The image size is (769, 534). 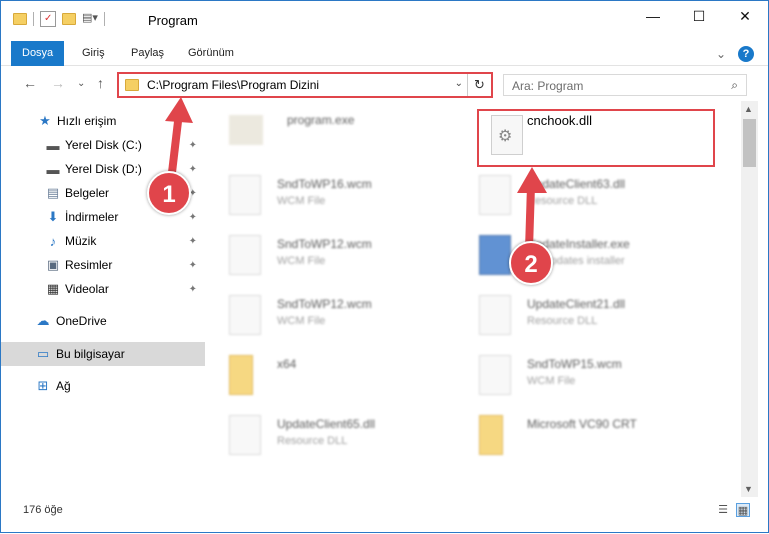 I want to click on sidebar-item-label: Yerel Disk (C:), so click(x=103, y=145).